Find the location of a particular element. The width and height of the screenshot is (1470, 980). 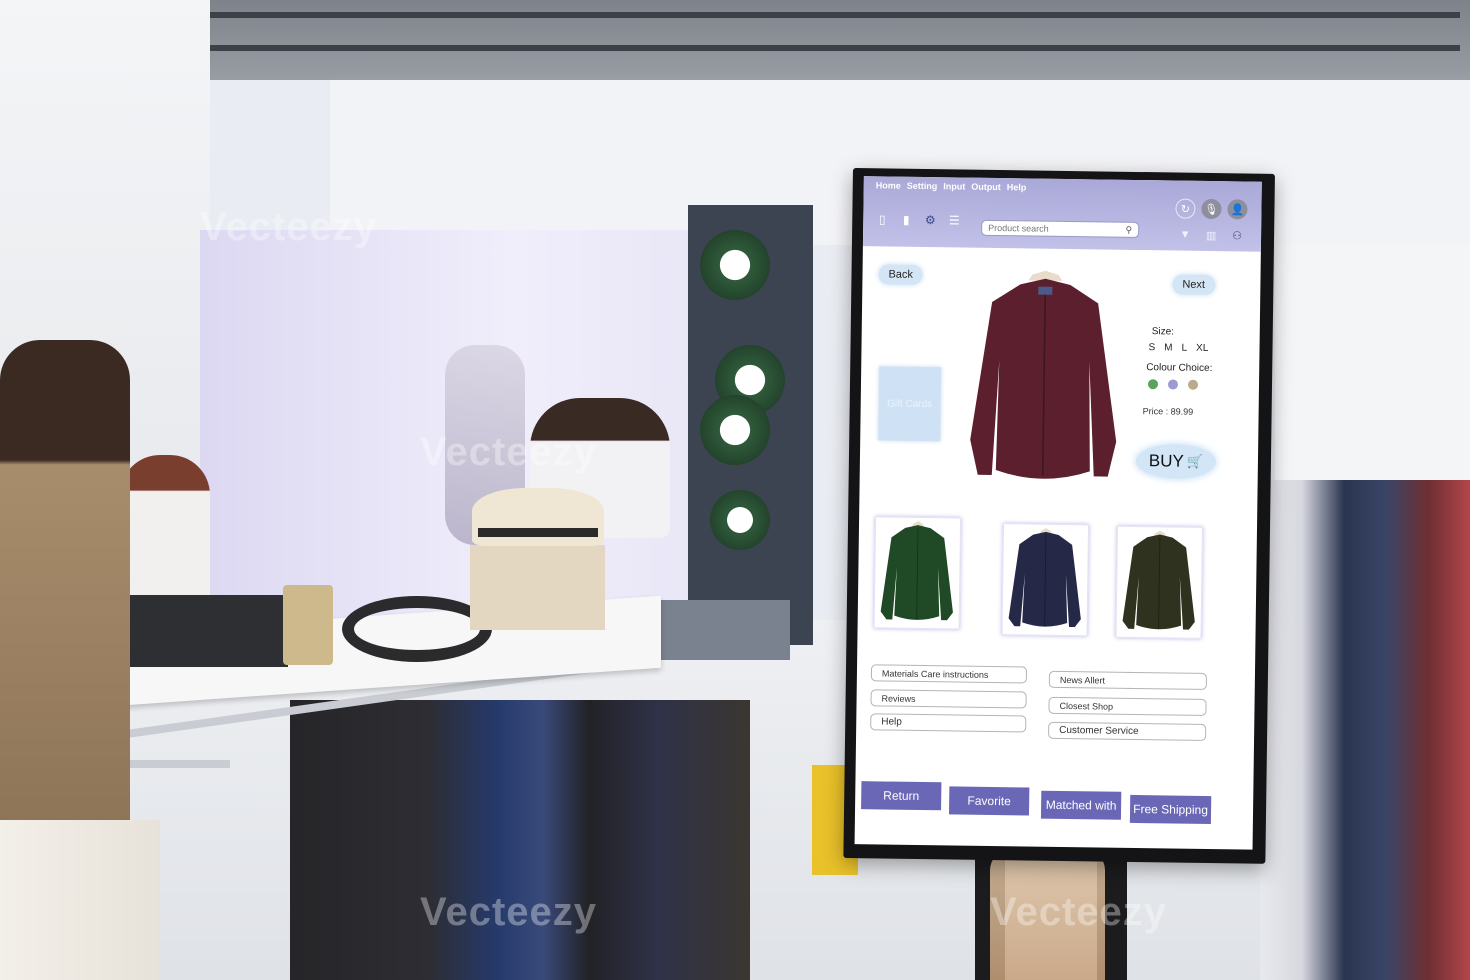

menu-output: Output is located at coordinates (986, 187).